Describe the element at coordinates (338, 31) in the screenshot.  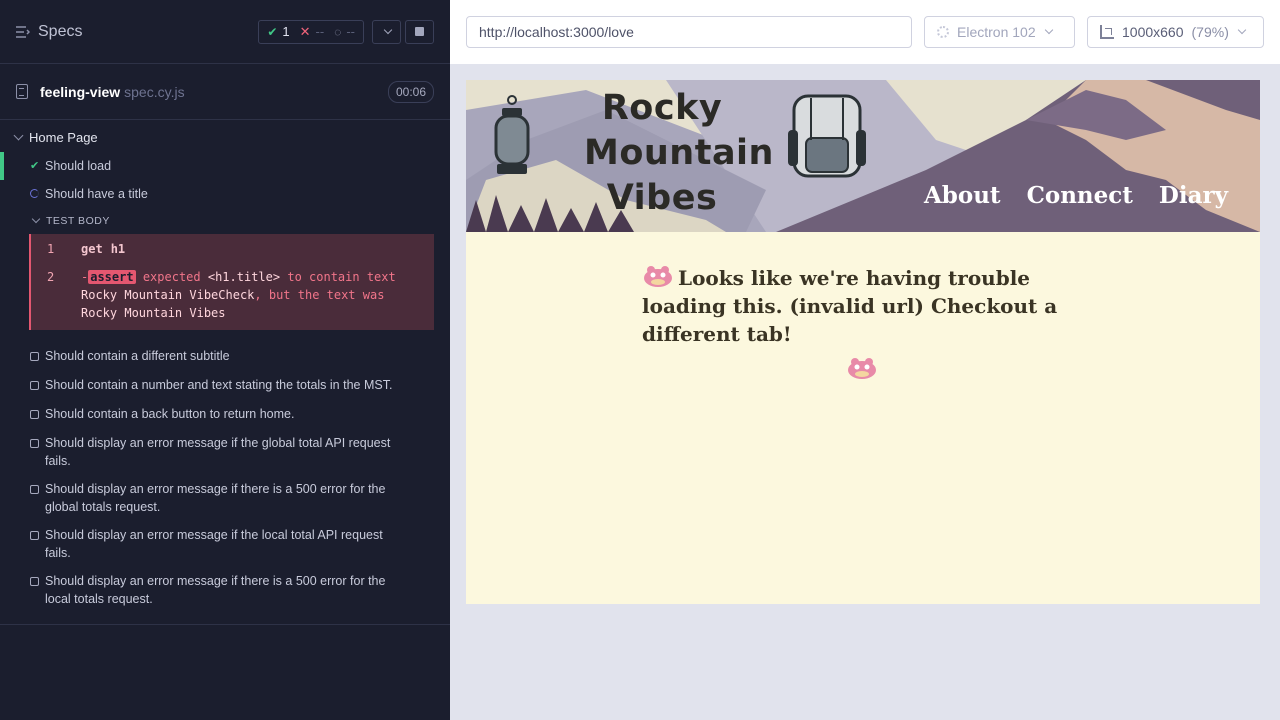
I see `pending-icon: ◌` at that location.